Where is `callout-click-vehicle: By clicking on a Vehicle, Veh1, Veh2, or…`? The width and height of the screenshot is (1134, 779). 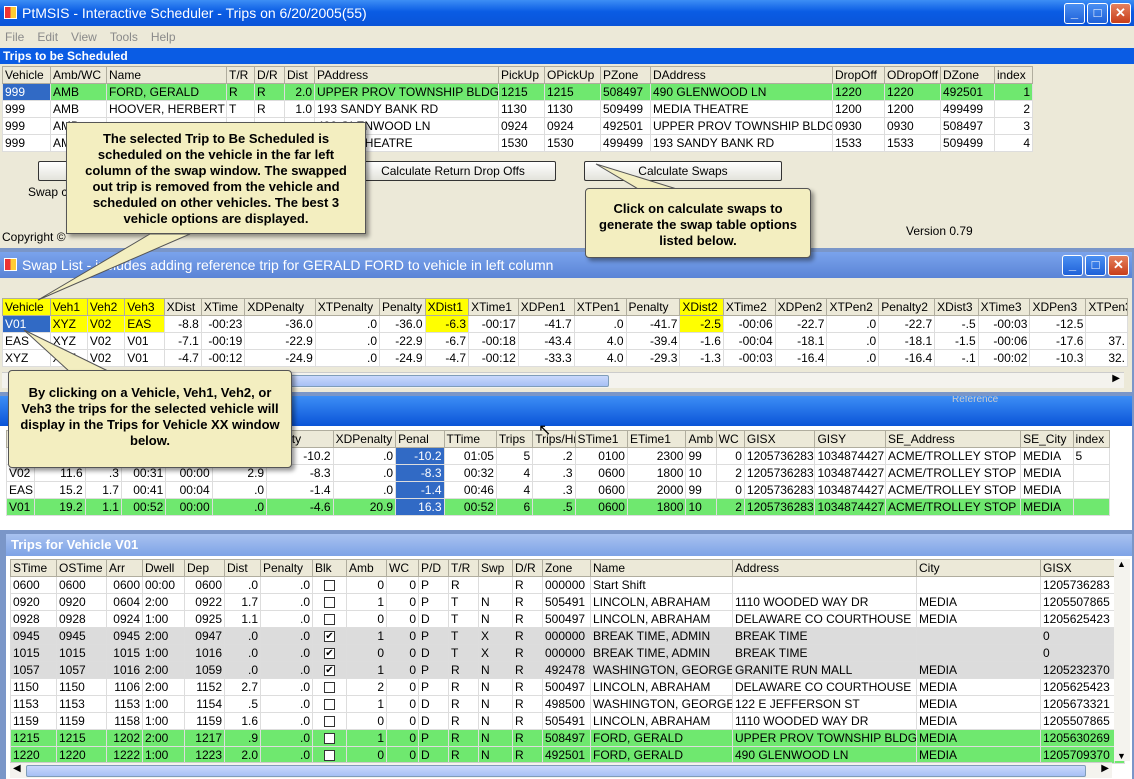 callout-click-vehicle: By clicking on a Vehicle, Veh1, Veh2, or… is located at coordinates (150, 419).